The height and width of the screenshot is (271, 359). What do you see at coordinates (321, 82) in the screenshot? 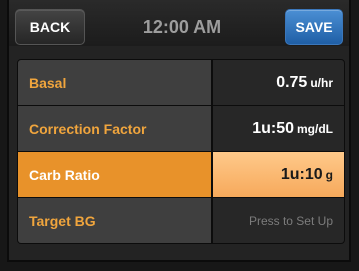
I see `basal-unit: u/hr` at bounding box center [321, 82].